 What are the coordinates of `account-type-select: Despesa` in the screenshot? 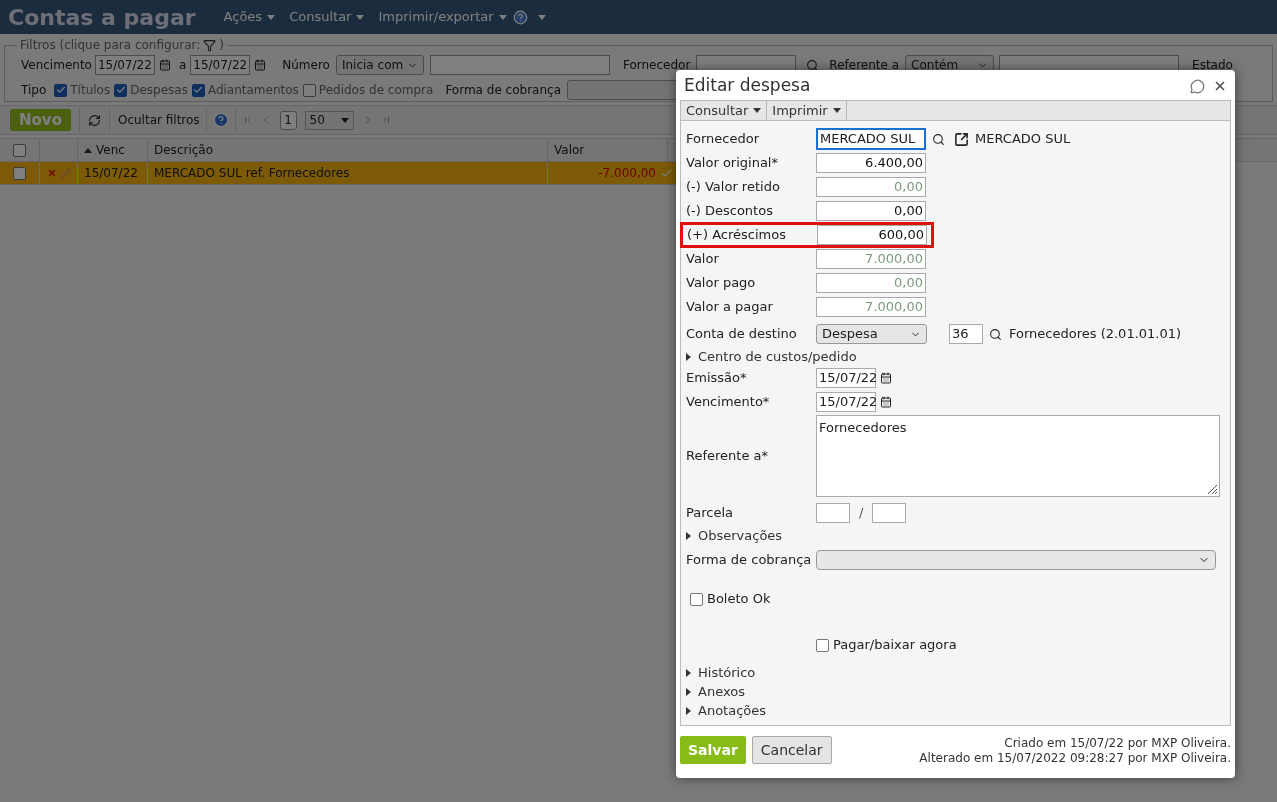 It's located at (871, 334).